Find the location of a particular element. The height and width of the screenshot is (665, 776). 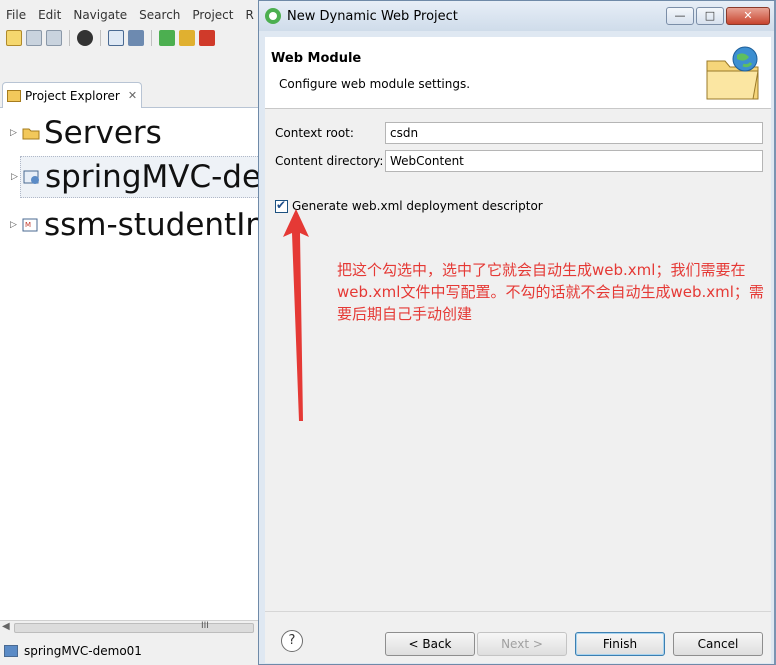

window-controls: — □ ✕ is located at coordinates (718, 16).